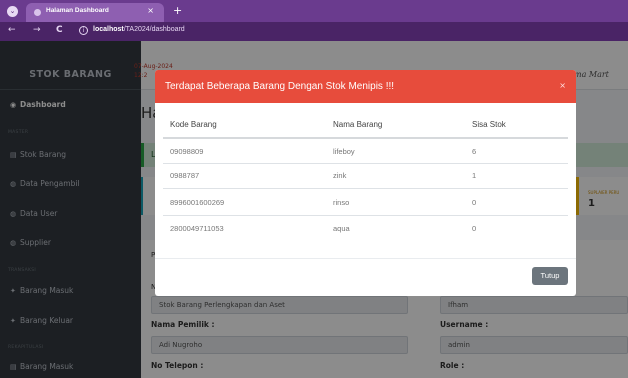 Image resolution: width=628 pixels, height=378 pixels. I want to click on browser-tab-bar: ⌄ Halaman Dashboard × +, so click(314, 11).